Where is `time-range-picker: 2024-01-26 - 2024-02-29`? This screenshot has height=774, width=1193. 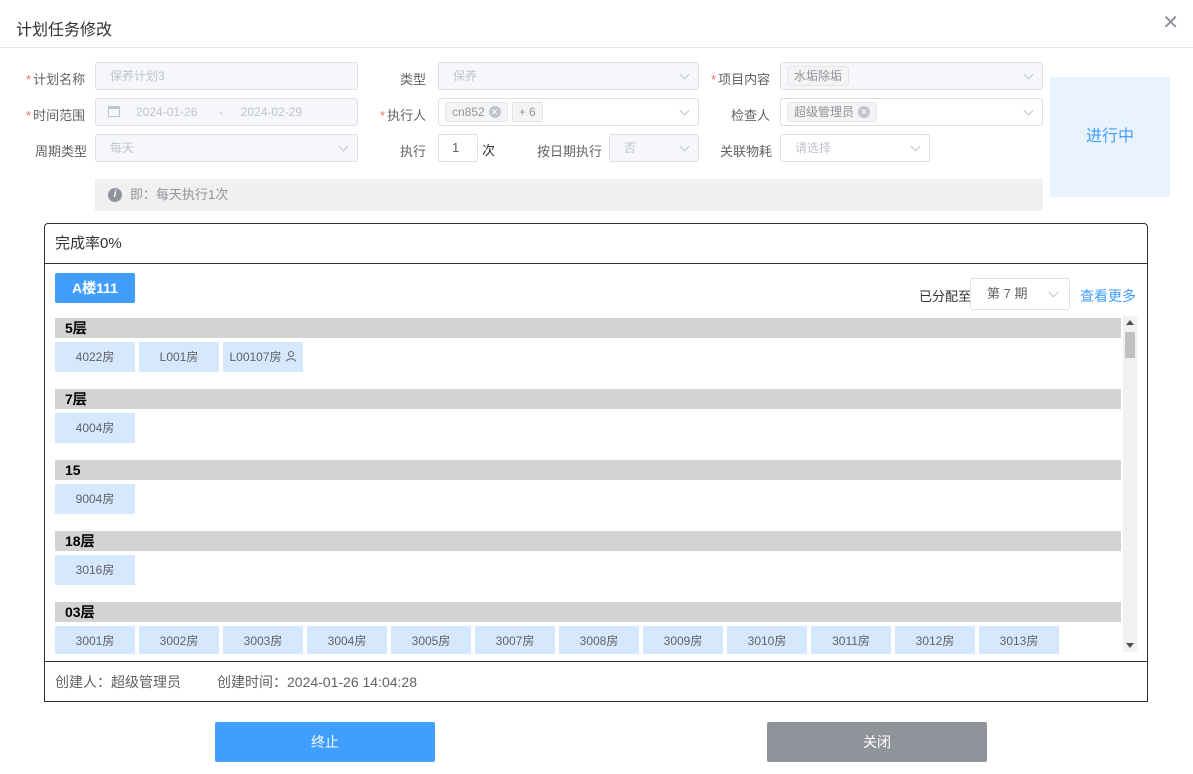 time-range-picker: 2024-01-26 - 2024-02-29 is located at coordinates (226, 112).